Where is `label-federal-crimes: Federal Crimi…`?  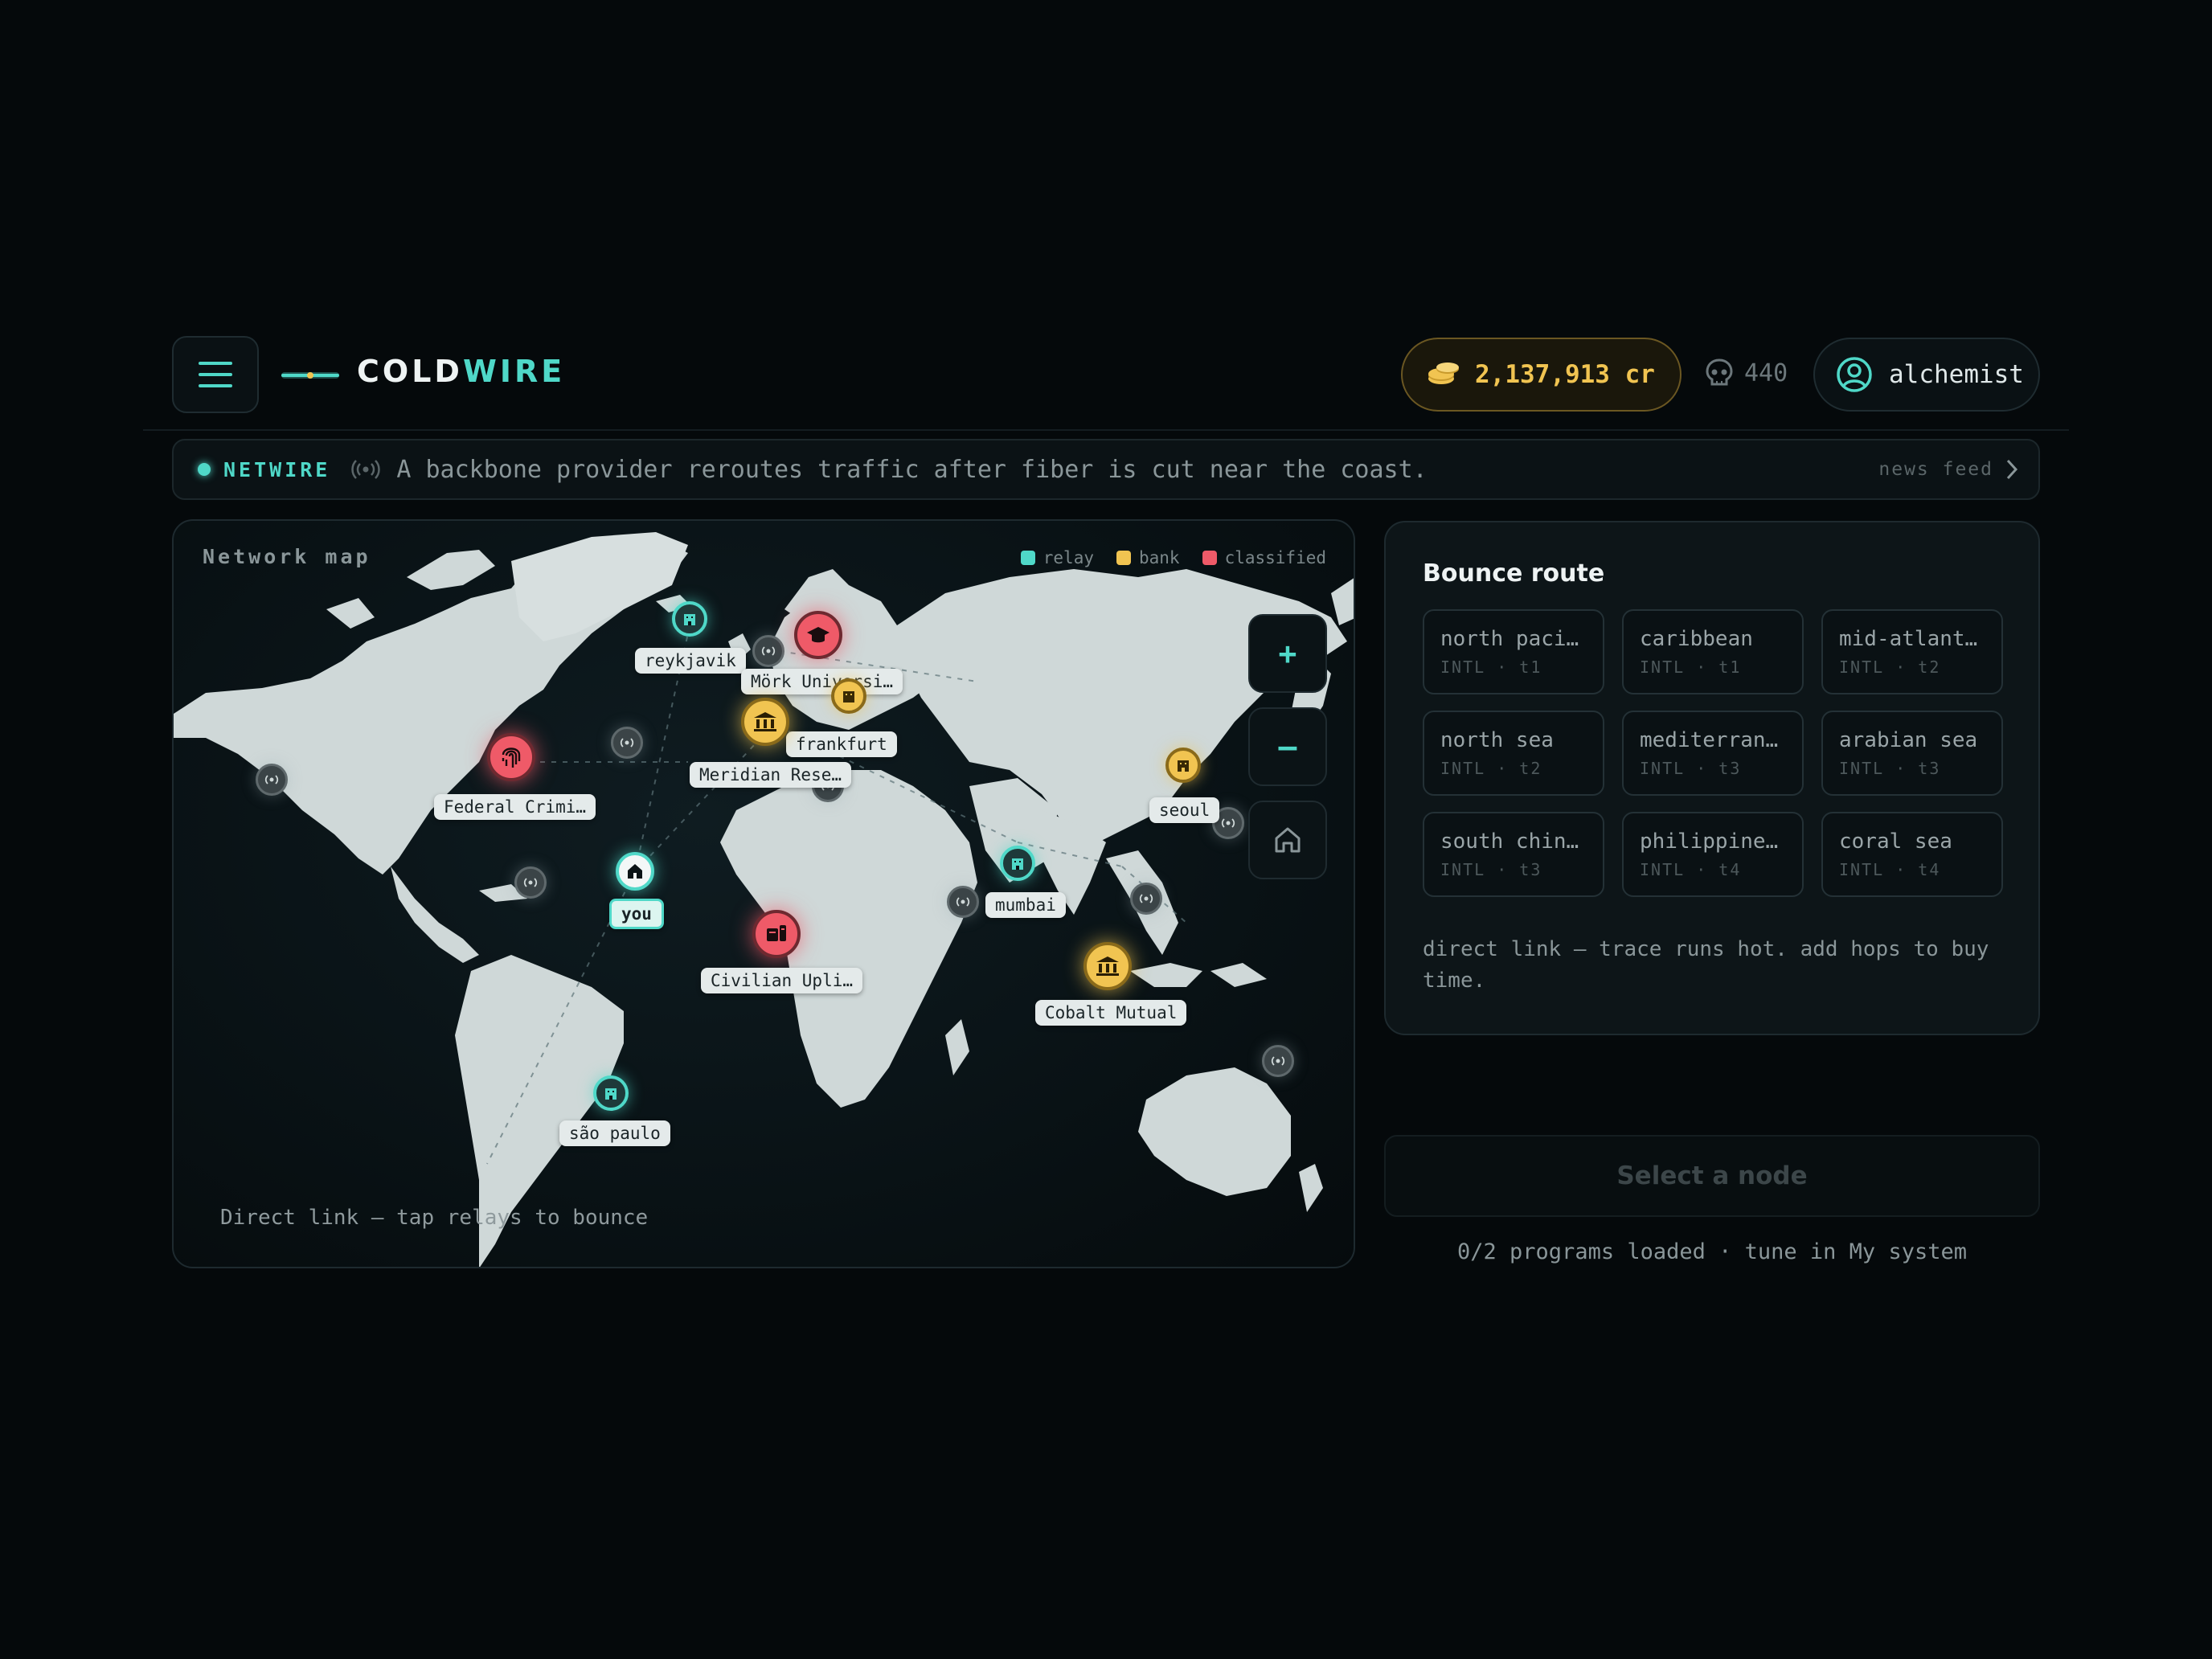
label-federal-crimes: Federal Crimi… is located at coordinates (515, 807).